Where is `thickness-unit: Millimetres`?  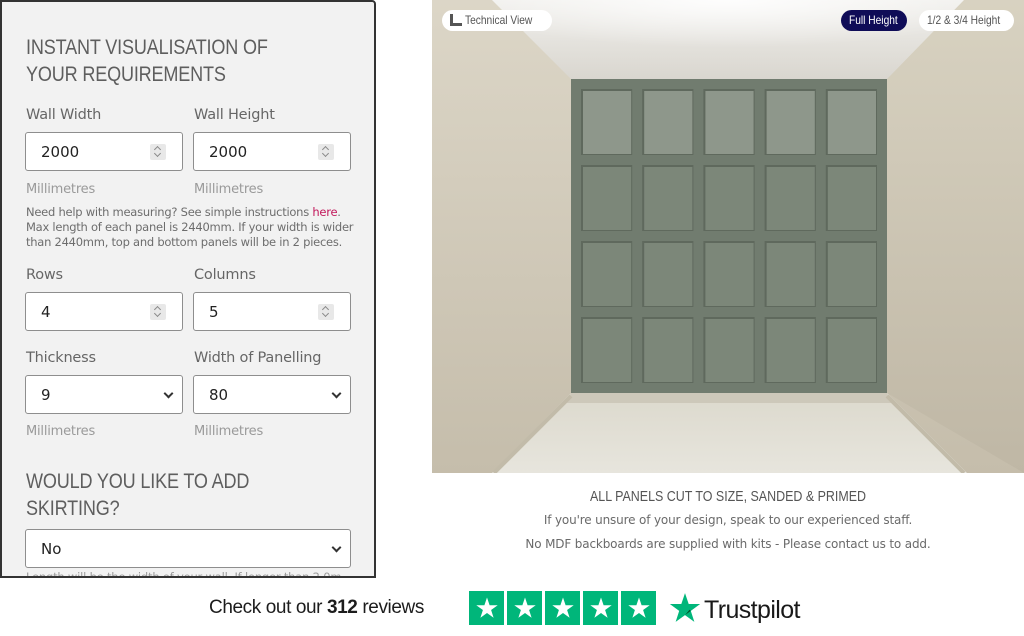 thickness-unit: Millimetres is located at coordinates (61, 431).